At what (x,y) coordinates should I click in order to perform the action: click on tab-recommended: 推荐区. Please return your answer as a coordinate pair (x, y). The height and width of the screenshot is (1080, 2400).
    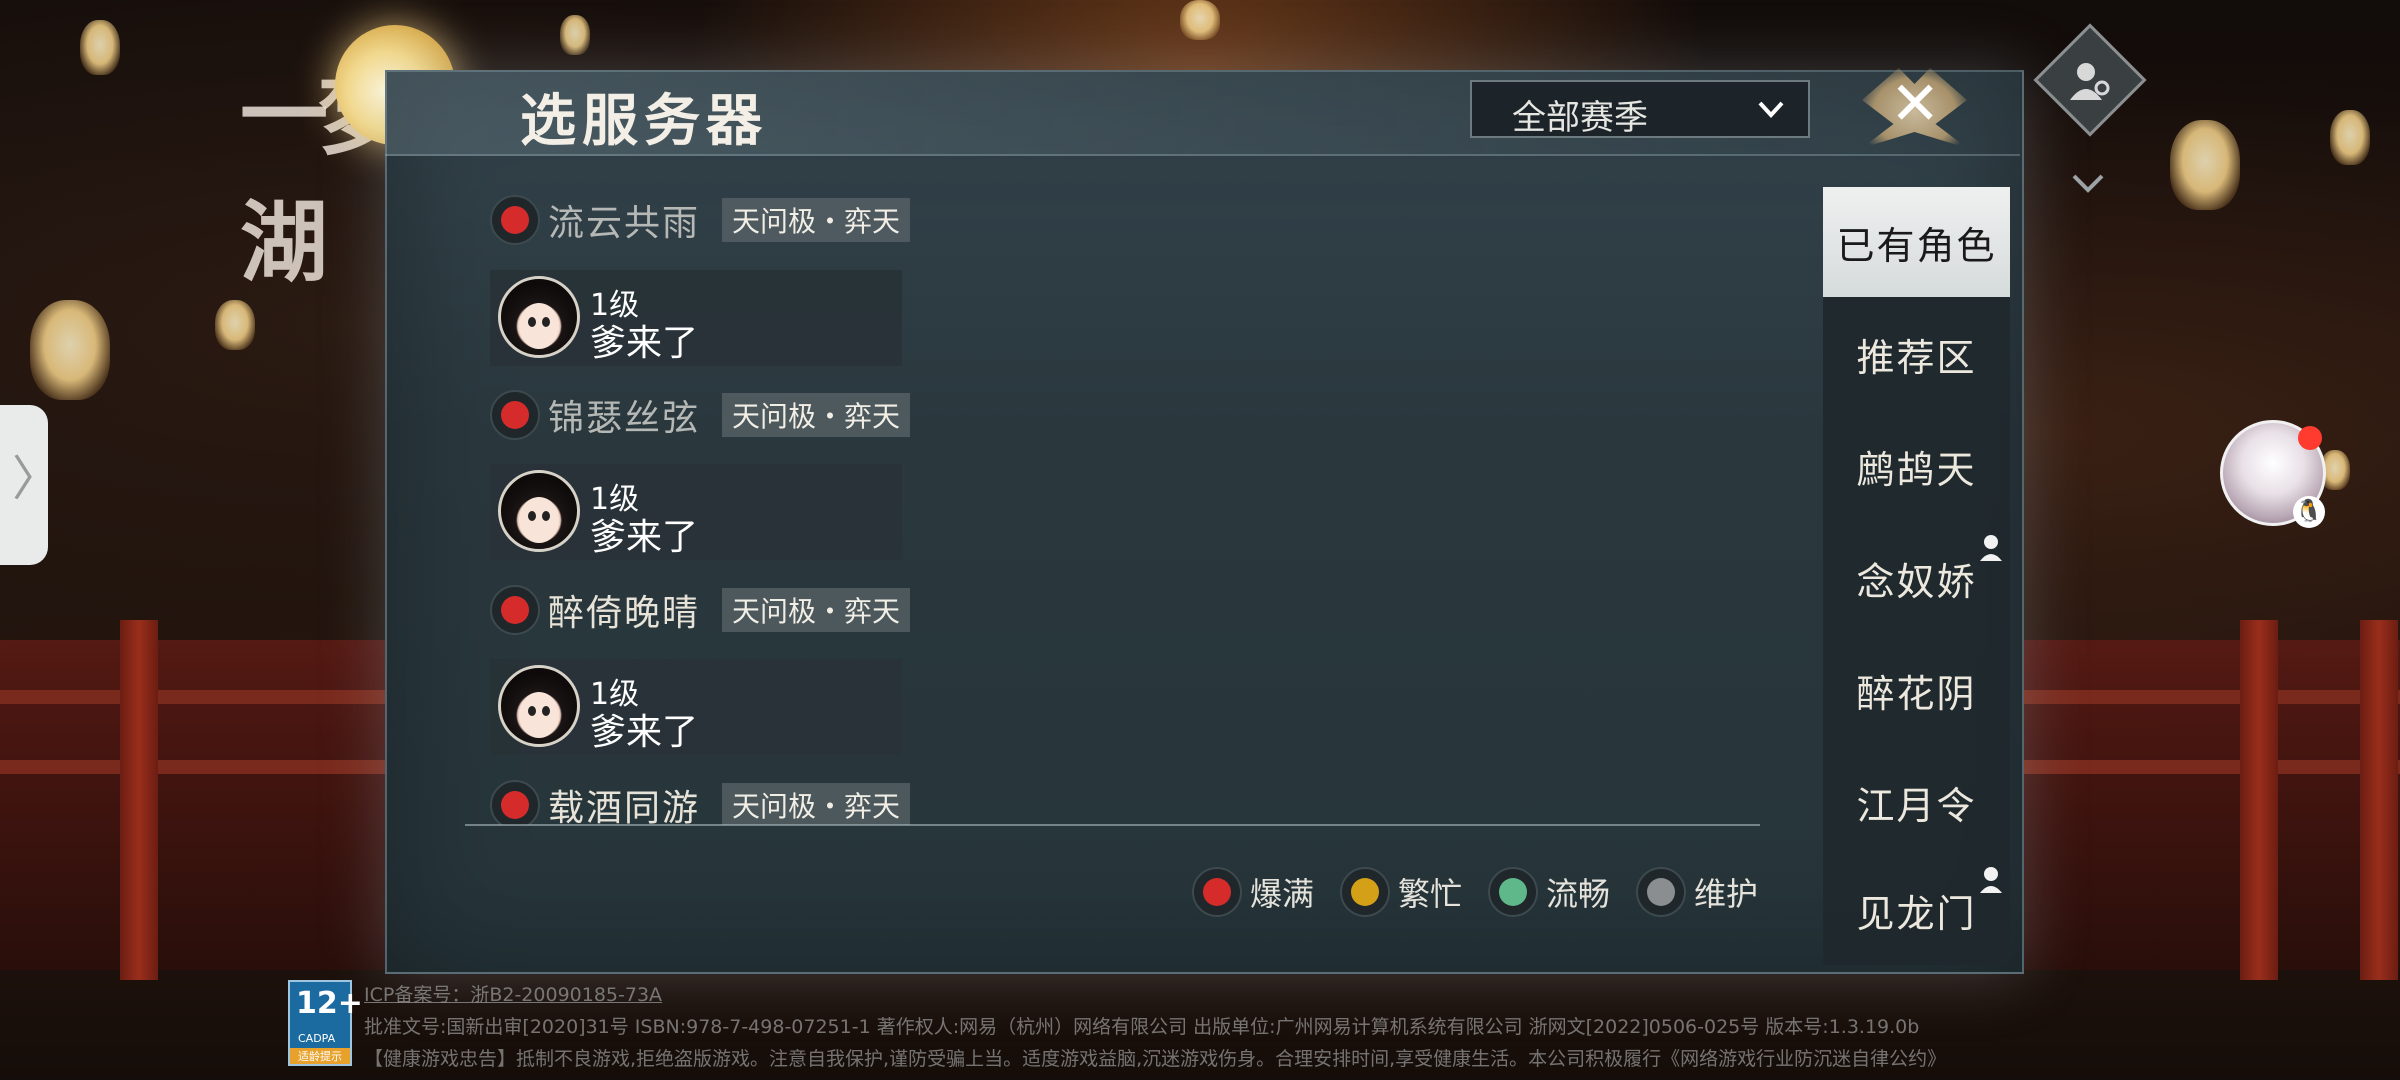
    Looking at the image, I should click on (1916, 354).